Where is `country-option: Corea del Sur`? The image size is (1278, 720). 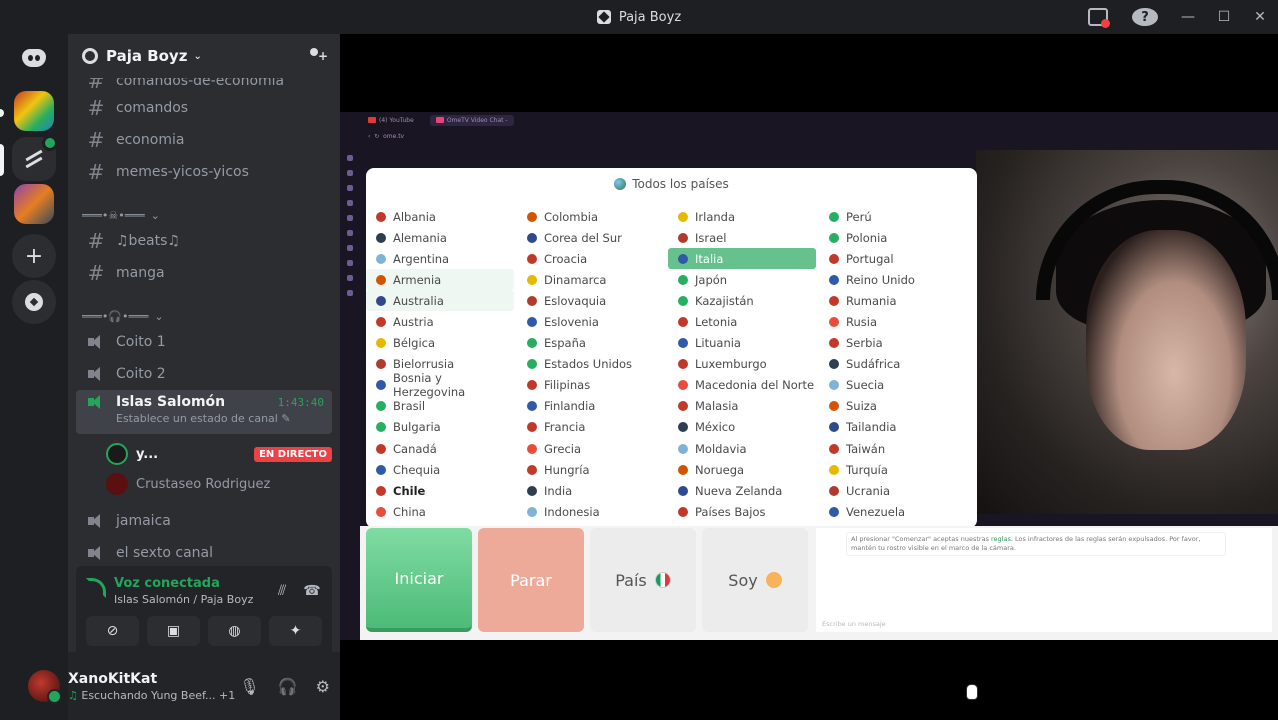 country-option: Corea del Sur is located at coordinates (591, 237).